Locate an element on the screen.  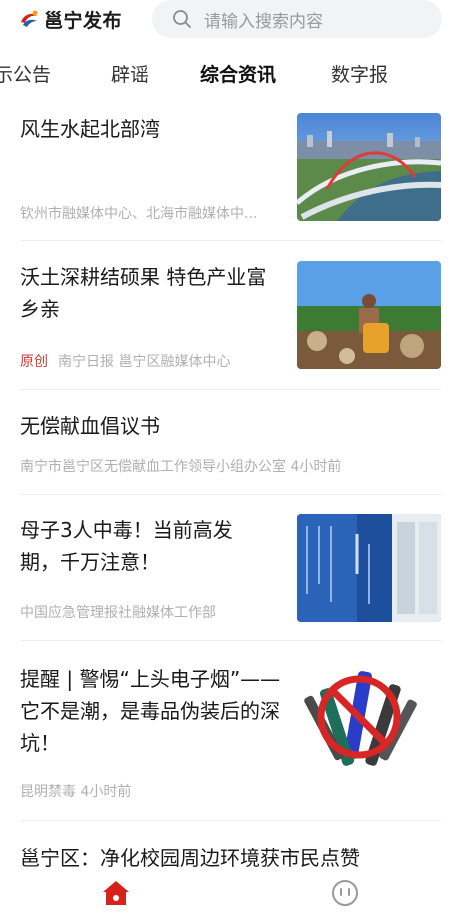
app-logo: 邕宁发布 is located at coordinates (70, 19).